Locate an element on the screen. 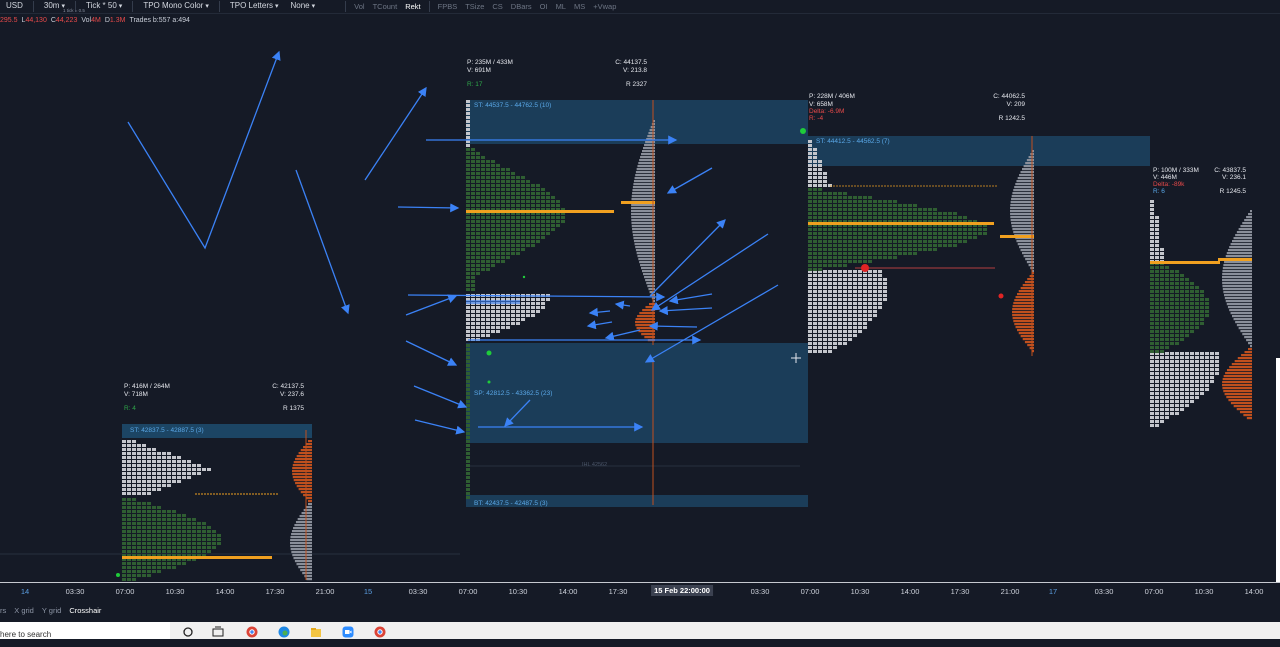 This screenshot has width=1280, height=647. svg-text: R 2327 is located at coordinates (636, 84).